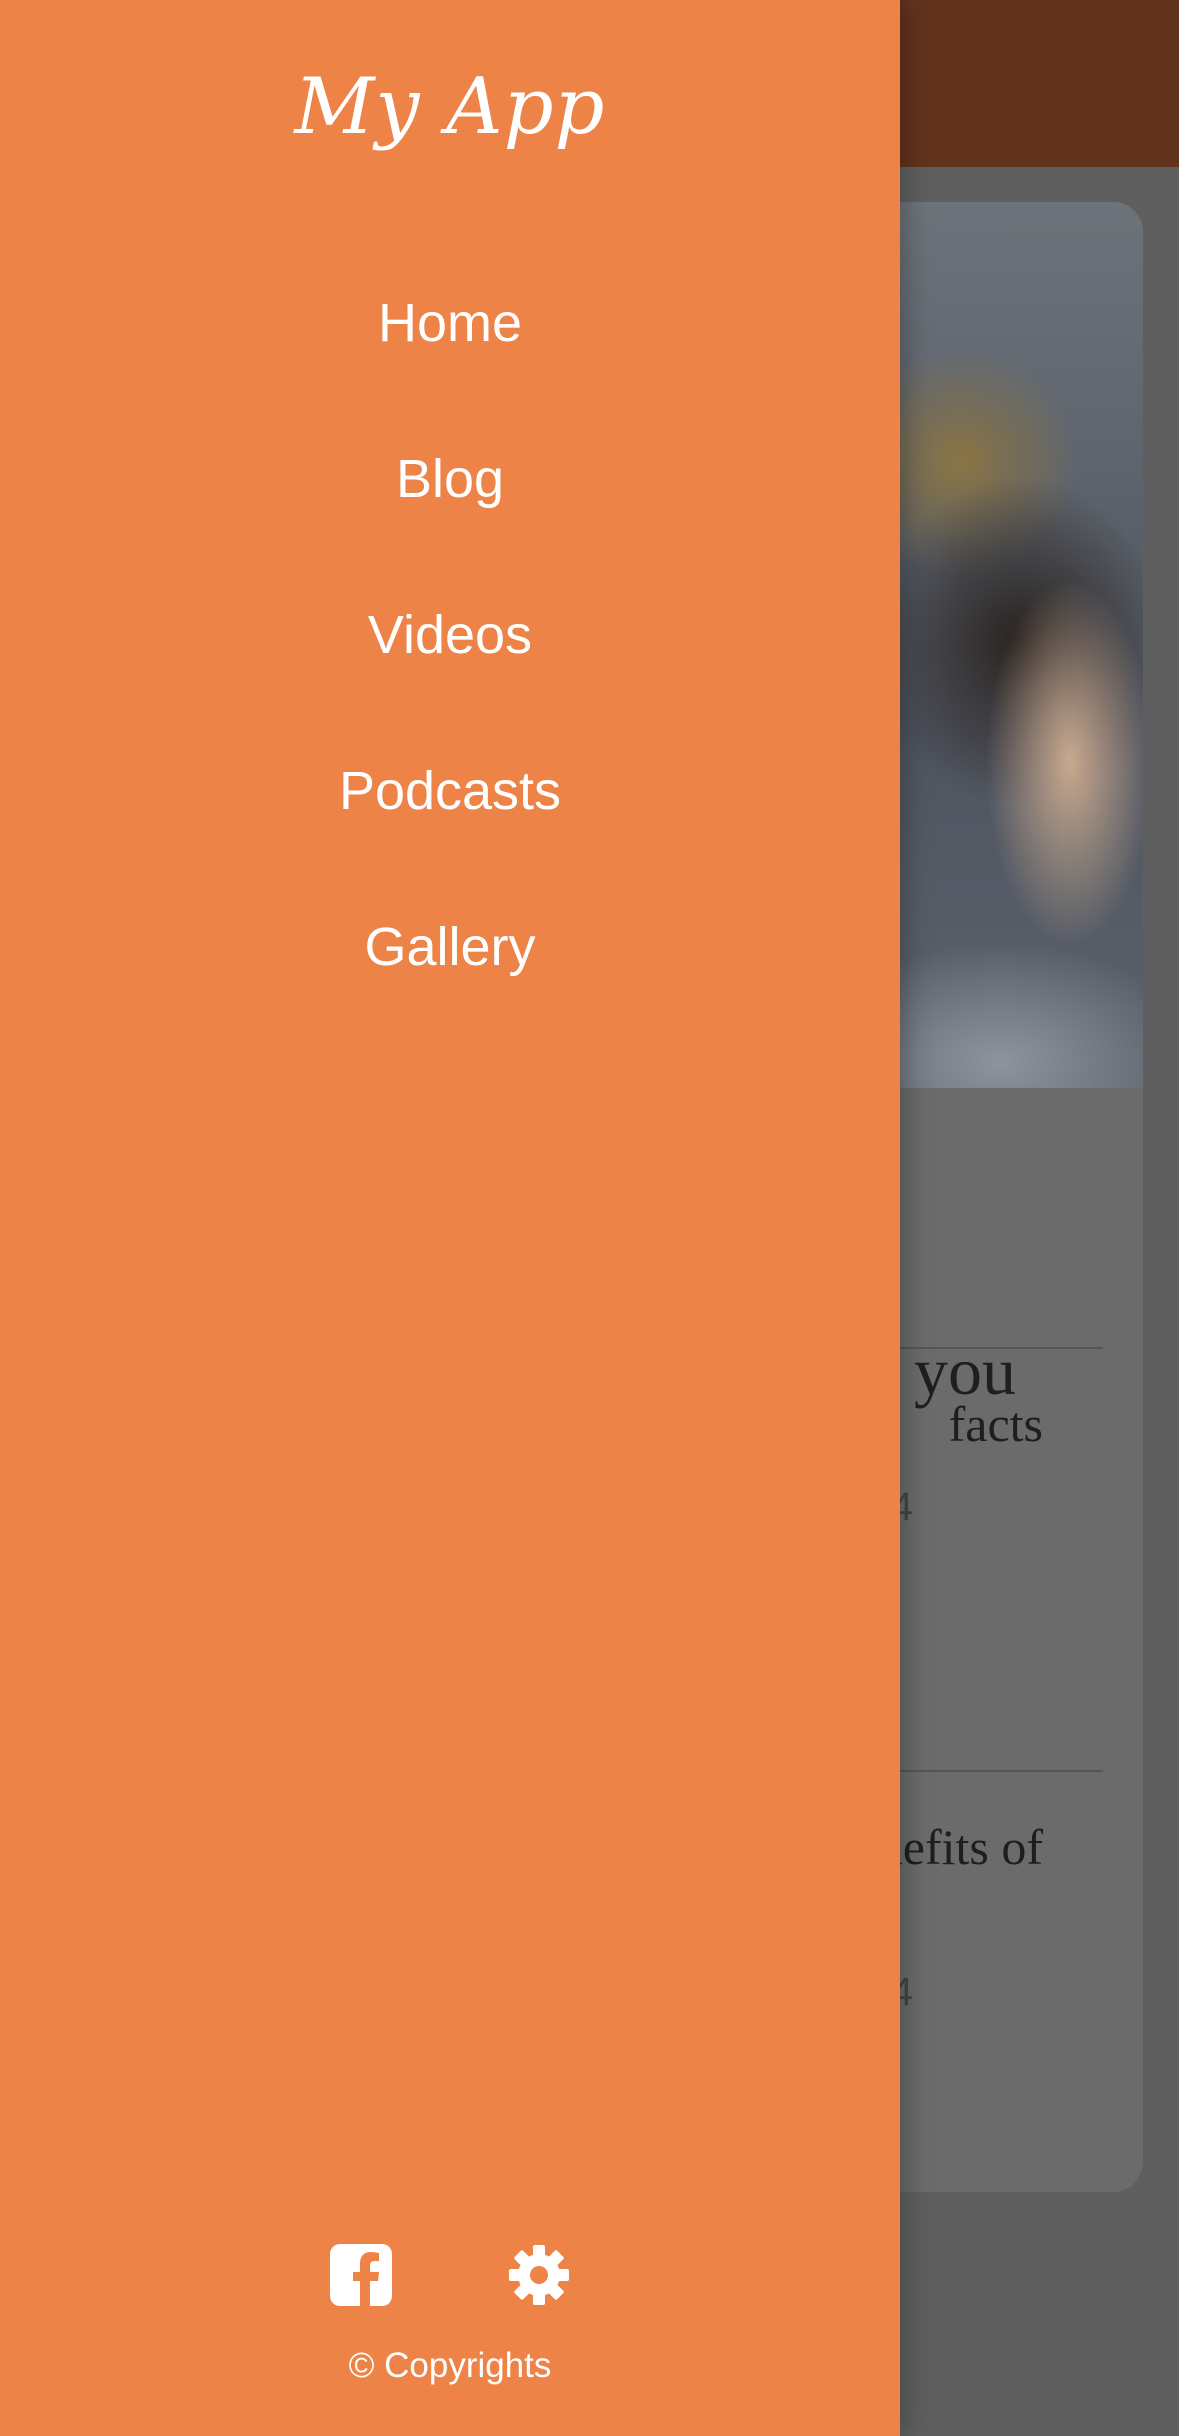 The image size is (1179, 2436). Describe the element at coordinates (450, 107) in the screenshot. I see `app-title: My App` at that location.